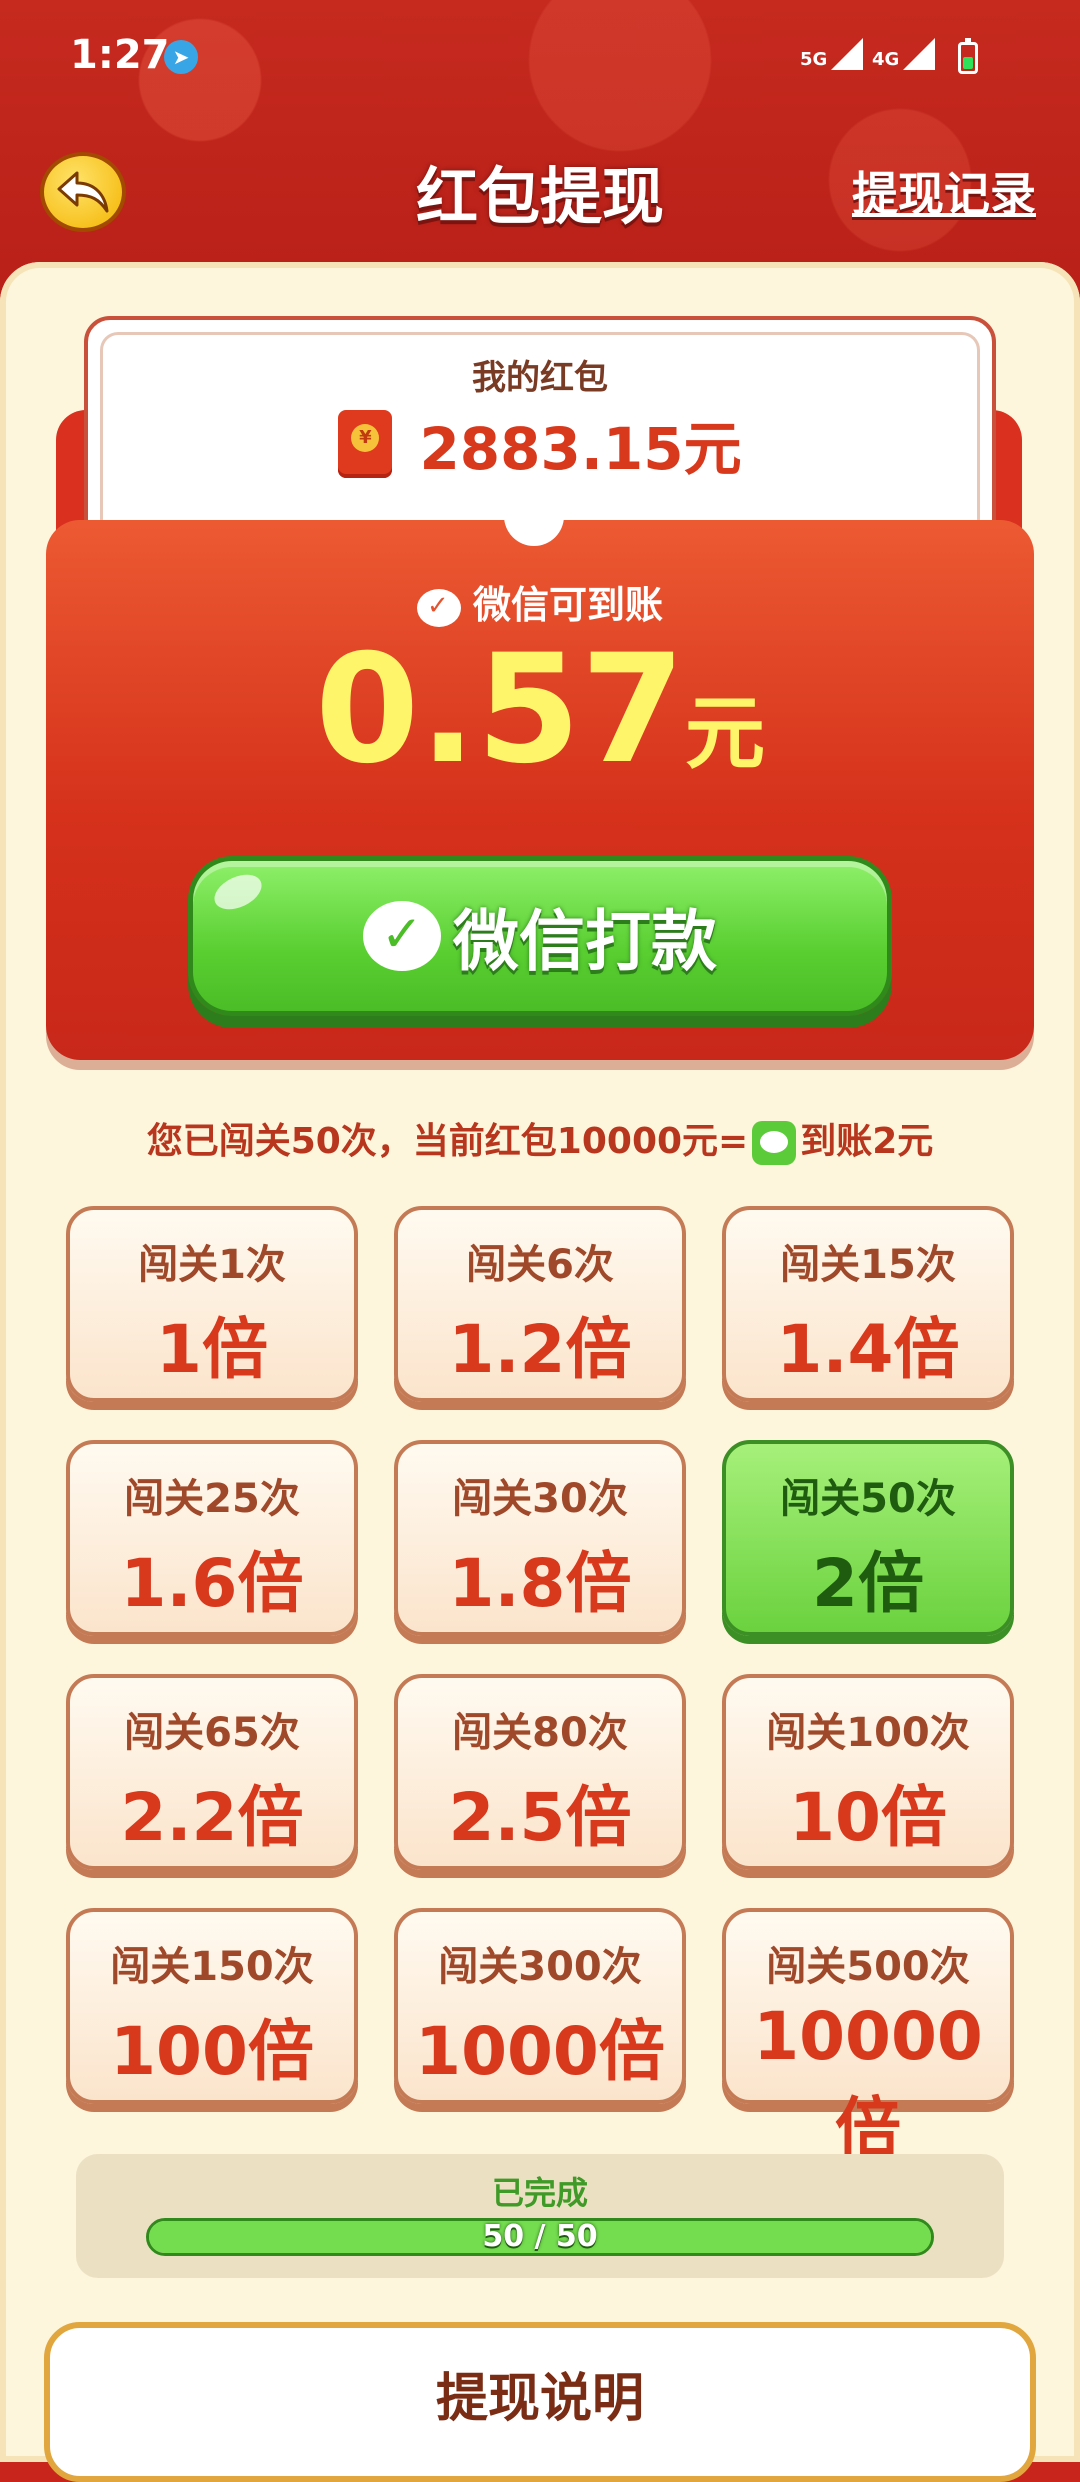  I want to click on tier-level: 闯关80次, so click(540, 1733).